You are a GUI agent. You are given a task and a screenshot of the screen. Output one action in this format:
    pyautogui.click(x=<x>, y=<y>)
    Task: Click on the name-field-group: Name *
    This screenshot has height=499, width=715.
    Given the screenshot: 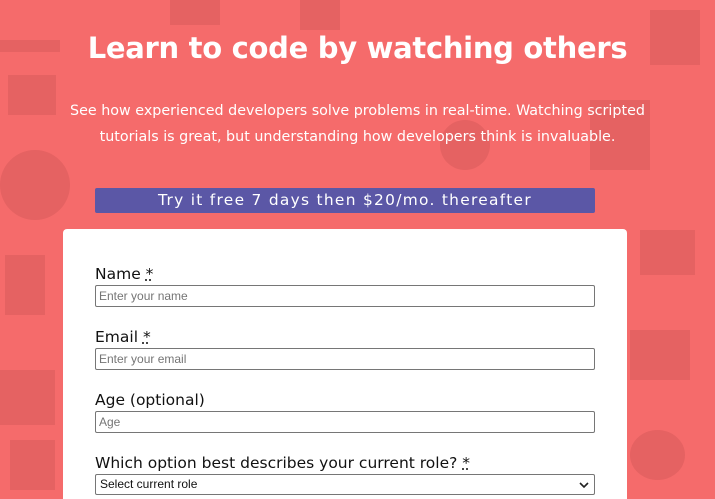 What is the action you would take?
    pyautogui.click(x=345, y=285)
    